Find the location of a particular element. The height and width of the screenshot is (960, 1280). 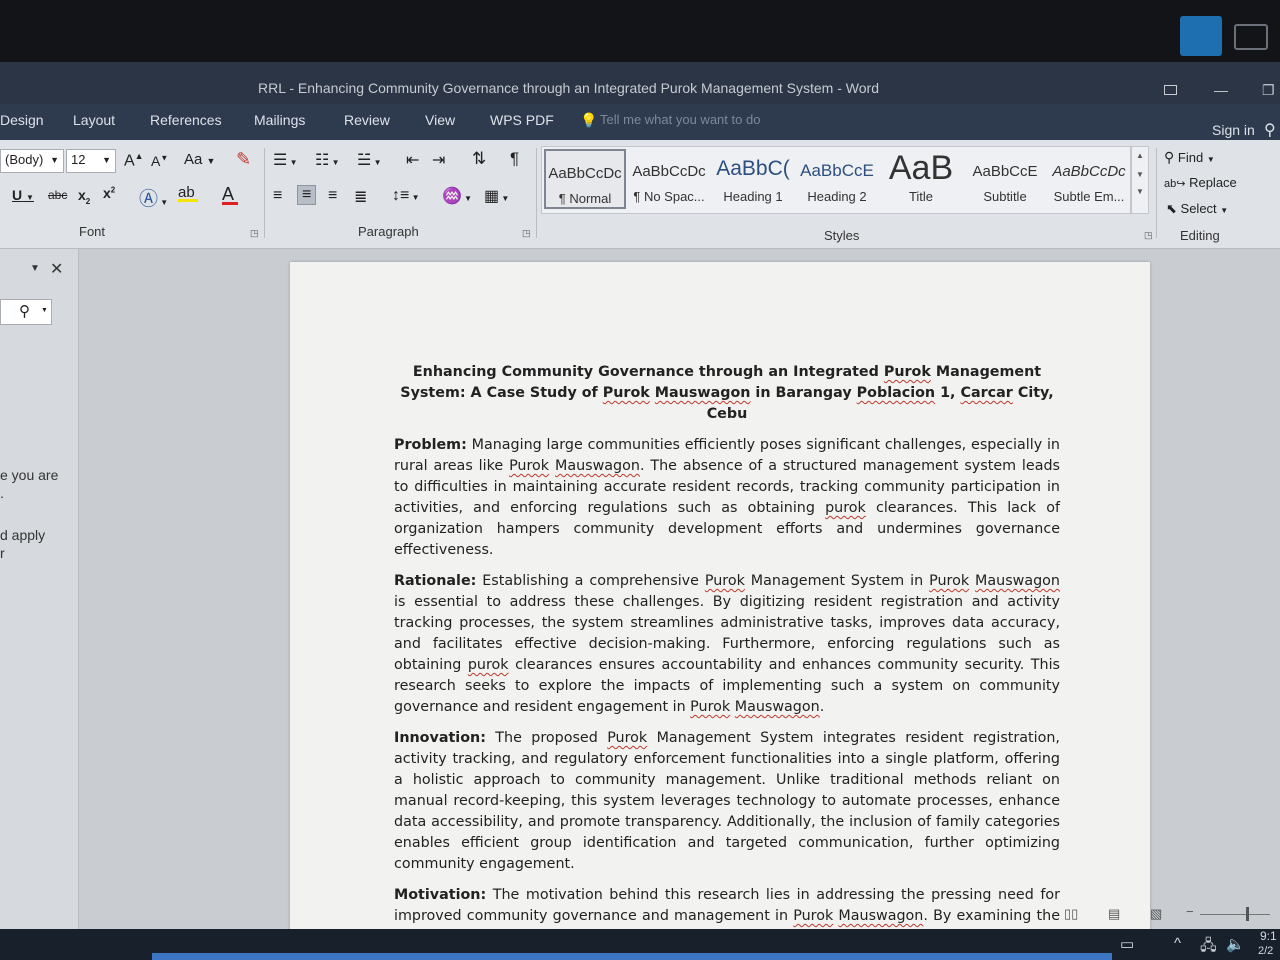

justify-icon: ≣ is located at coordinates (360, 197).